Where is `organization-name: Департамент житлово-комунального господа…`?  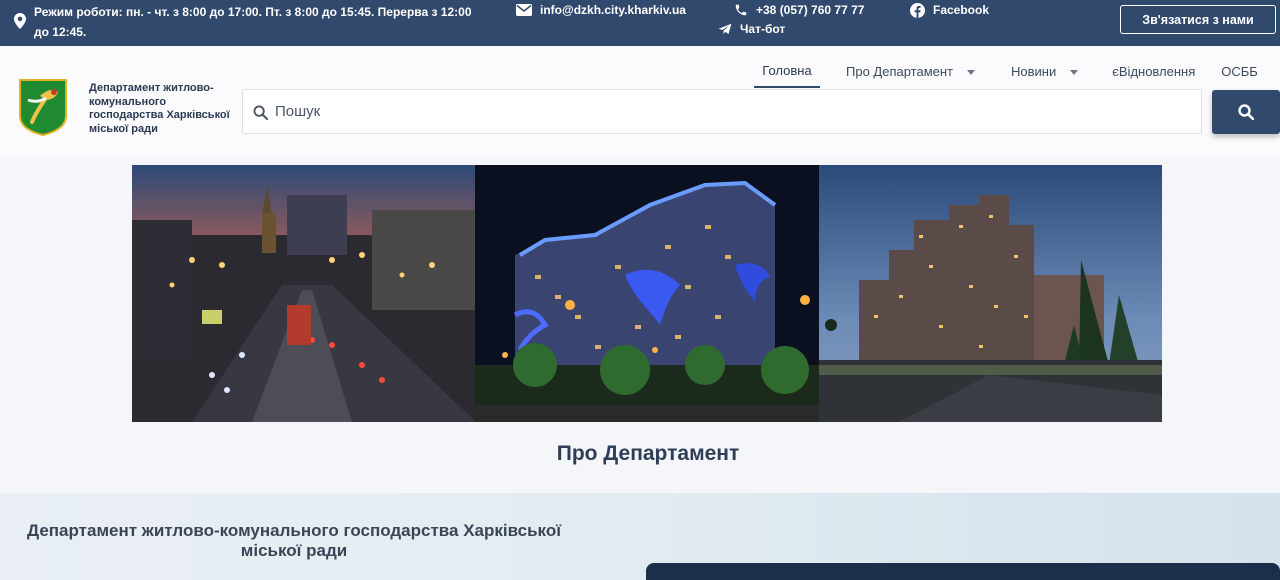
organization-name: Департамент житлово-комунального господа… is located at coordinates (164, 109).